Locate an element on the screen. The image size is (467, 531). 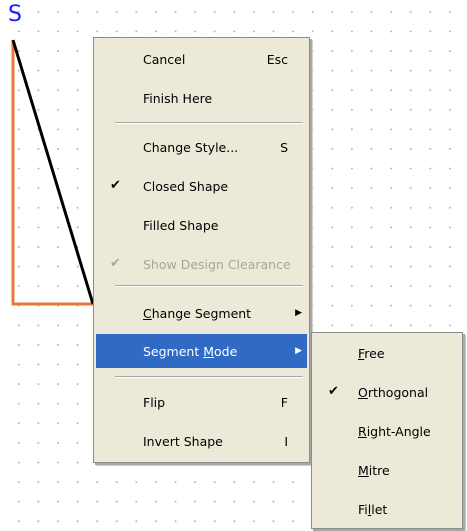
menu-item-label: Filled Shape is located at coordinates (181, 225).